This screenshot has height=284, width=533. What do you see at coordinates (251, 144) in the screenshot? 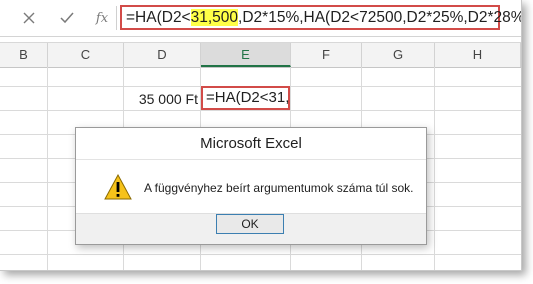
I see `dialog-title: Microsoft Excel` at bounding box center [251, 144].